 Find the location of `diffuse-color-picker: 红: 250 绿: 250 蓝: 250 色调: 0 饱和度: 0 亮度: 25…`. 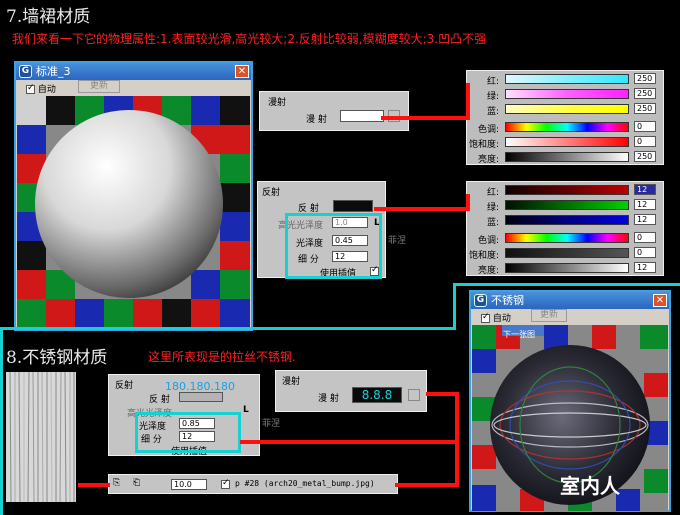

diffuse-color-picker: 红: 250 绿: 250 蓝: 250 色调: 0 饱和度: 0 亮度: 25… is located at coordinates (565, 117).